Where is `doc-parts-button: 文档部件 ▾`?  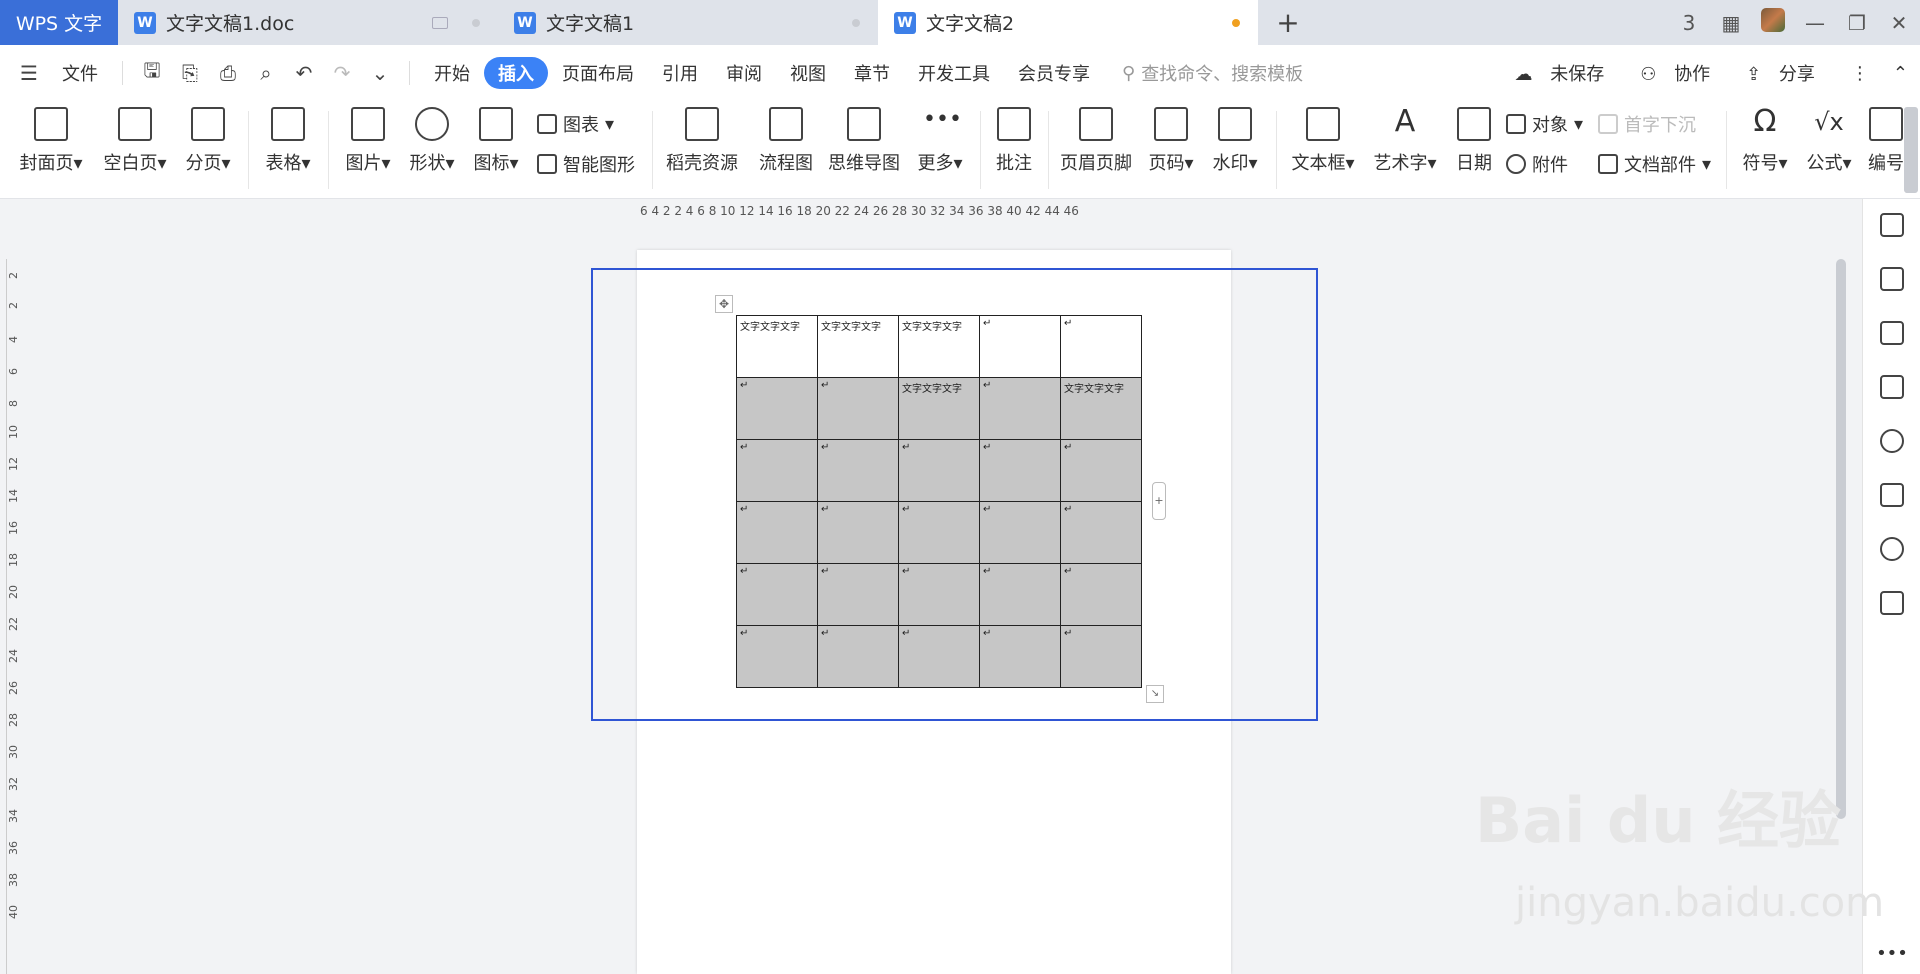 doc-parts-button: 文档部件 ▾ is located at coordinates (1654, 164).